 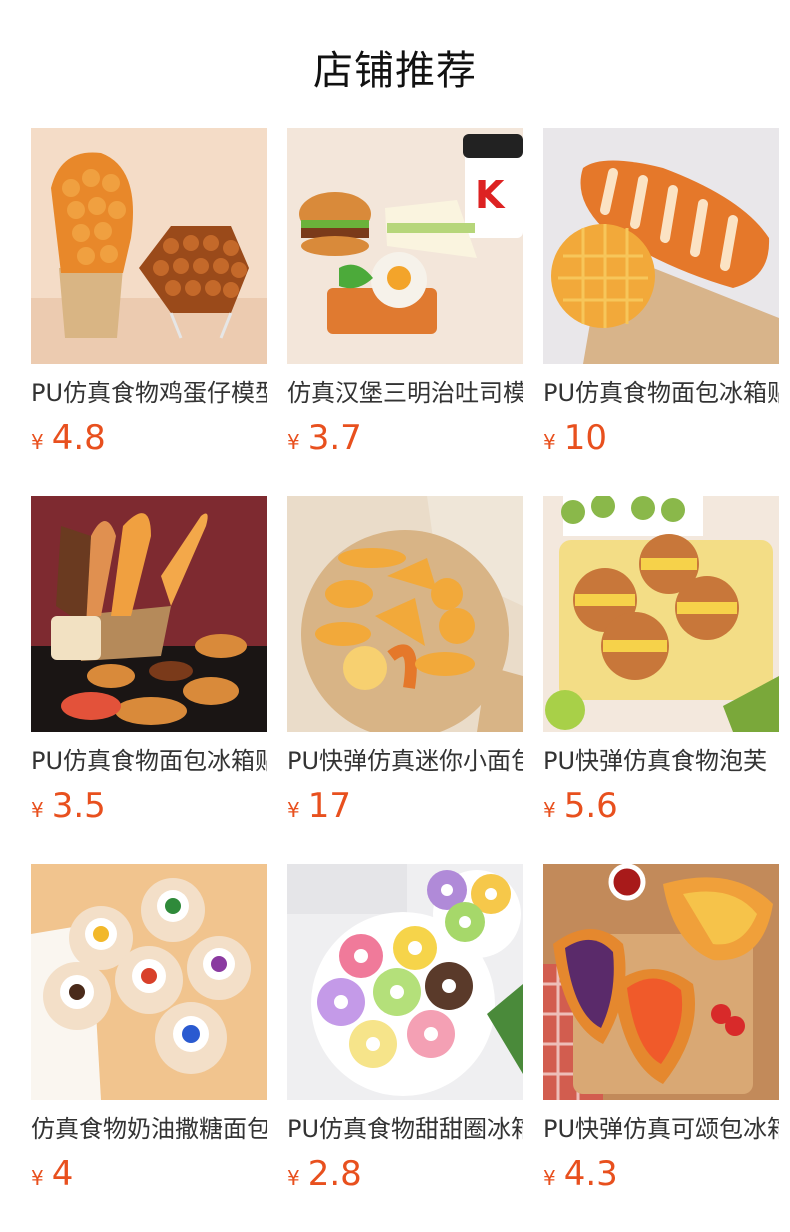 What do you see at coordinates (149, 438) in the screenshot?
I see `product-price: ¥ 4.8` at bounding box center [149, 438].